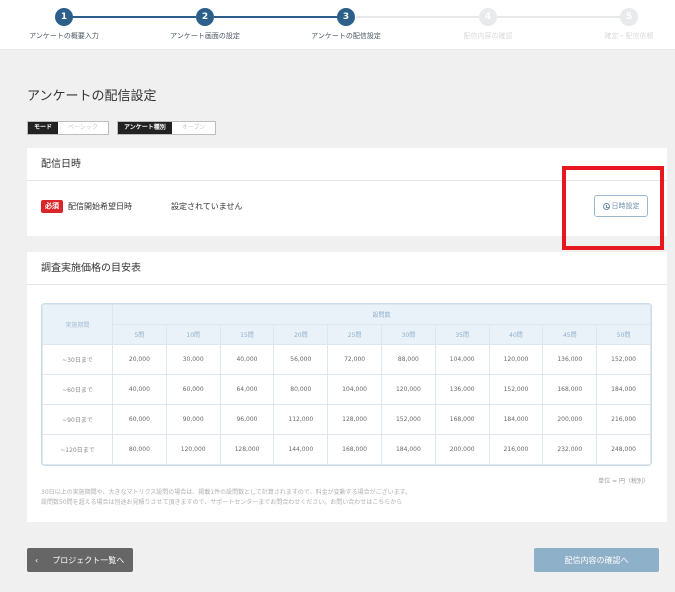  What do you see at coordinates (346, 36) in the screenshot?
I see `step-label: アンケートの配信設定` at bounding box center [346, 36].